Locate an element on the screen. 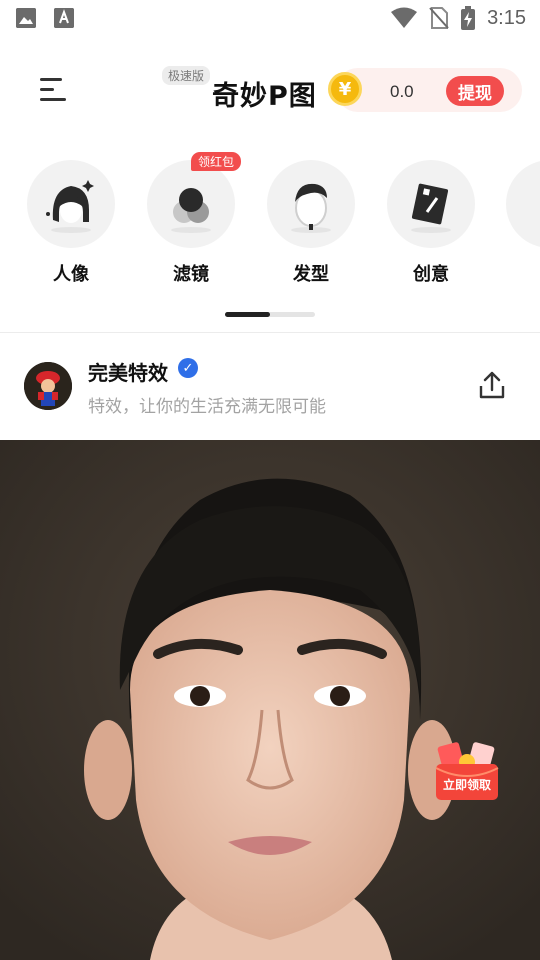  divider is located at coordinates (270, 332).